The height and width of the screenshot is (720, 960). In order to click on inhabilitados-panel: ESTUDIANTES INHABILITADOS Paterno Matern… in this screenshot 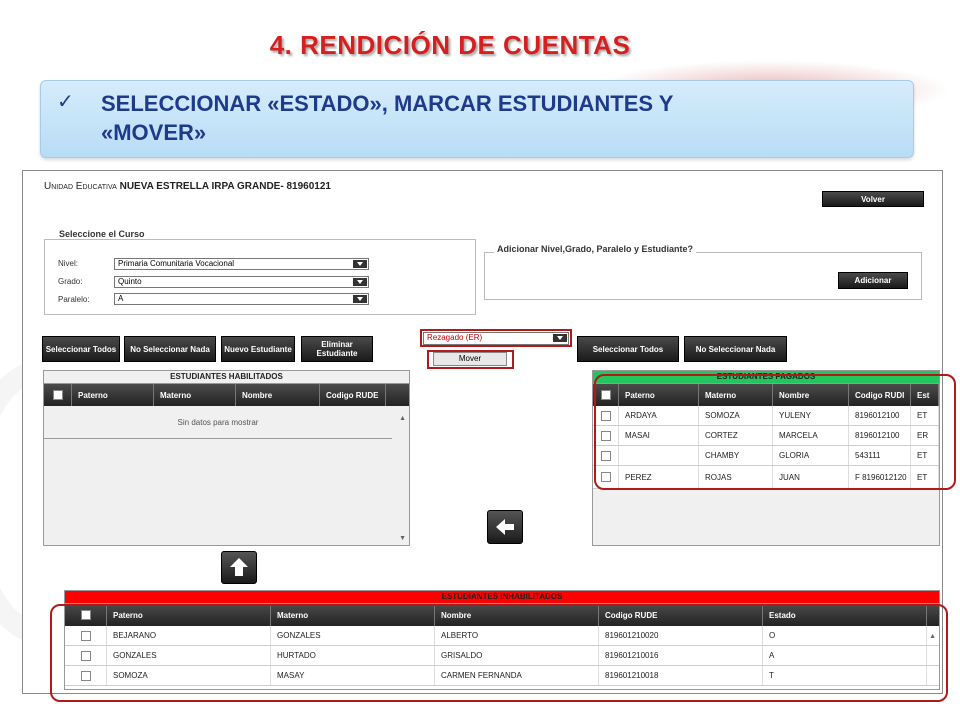, I will do `click(502, 640)`.